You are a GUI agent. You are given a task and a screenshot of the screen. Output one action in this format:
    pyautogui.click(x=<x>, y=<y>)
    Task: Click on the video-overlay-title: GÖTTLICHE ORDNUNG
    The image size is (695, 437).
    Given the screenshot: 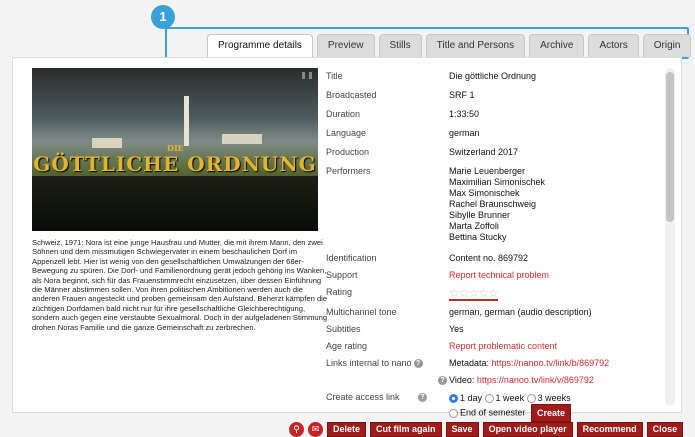 What is the action you would take?
    pyautogui.click(x=175, y=164)
    